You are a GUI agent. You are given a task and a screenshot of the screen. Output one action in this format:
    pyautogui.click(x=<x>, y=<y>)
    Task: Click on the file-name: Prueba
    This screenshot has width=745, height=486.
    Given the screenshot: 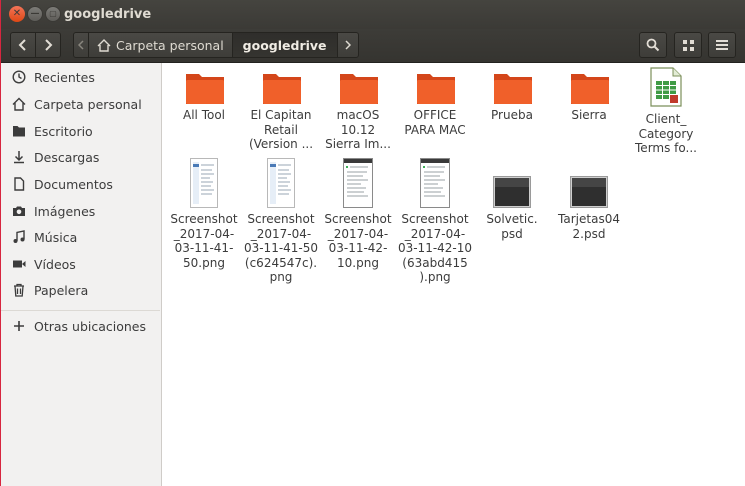 What is the action you would take?
    pyautogui.click(x=512, y=115)
    